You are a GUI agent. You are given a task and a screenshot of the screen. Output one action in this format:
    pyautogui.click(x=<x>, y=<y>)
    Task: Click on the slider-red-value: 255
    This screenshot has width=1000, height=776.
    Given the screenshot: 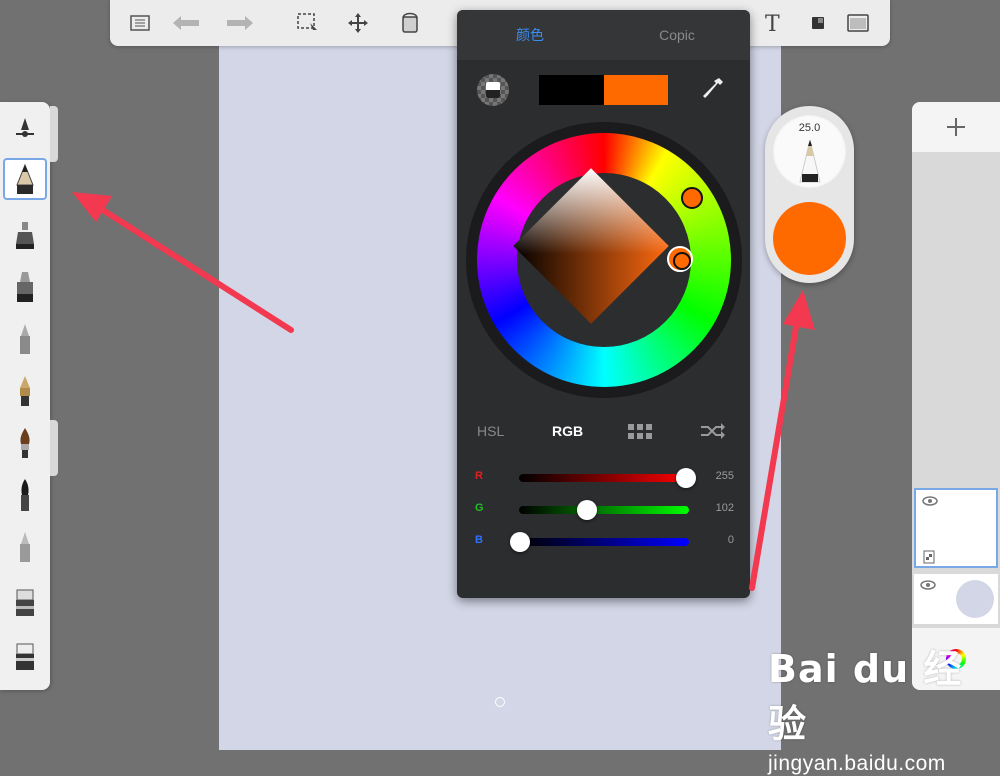 What is the action you would take?
    pyautogui.click(x=724, y=476)
    